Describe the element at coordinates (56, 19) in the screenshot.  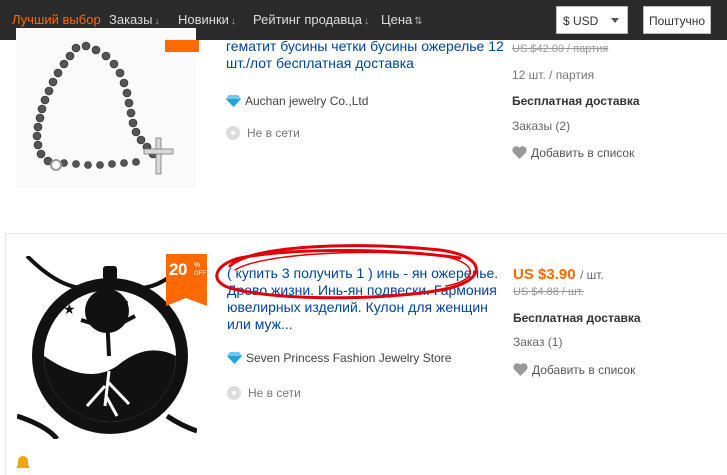
I see `sort-best-match: Лучший выбор` at that location.